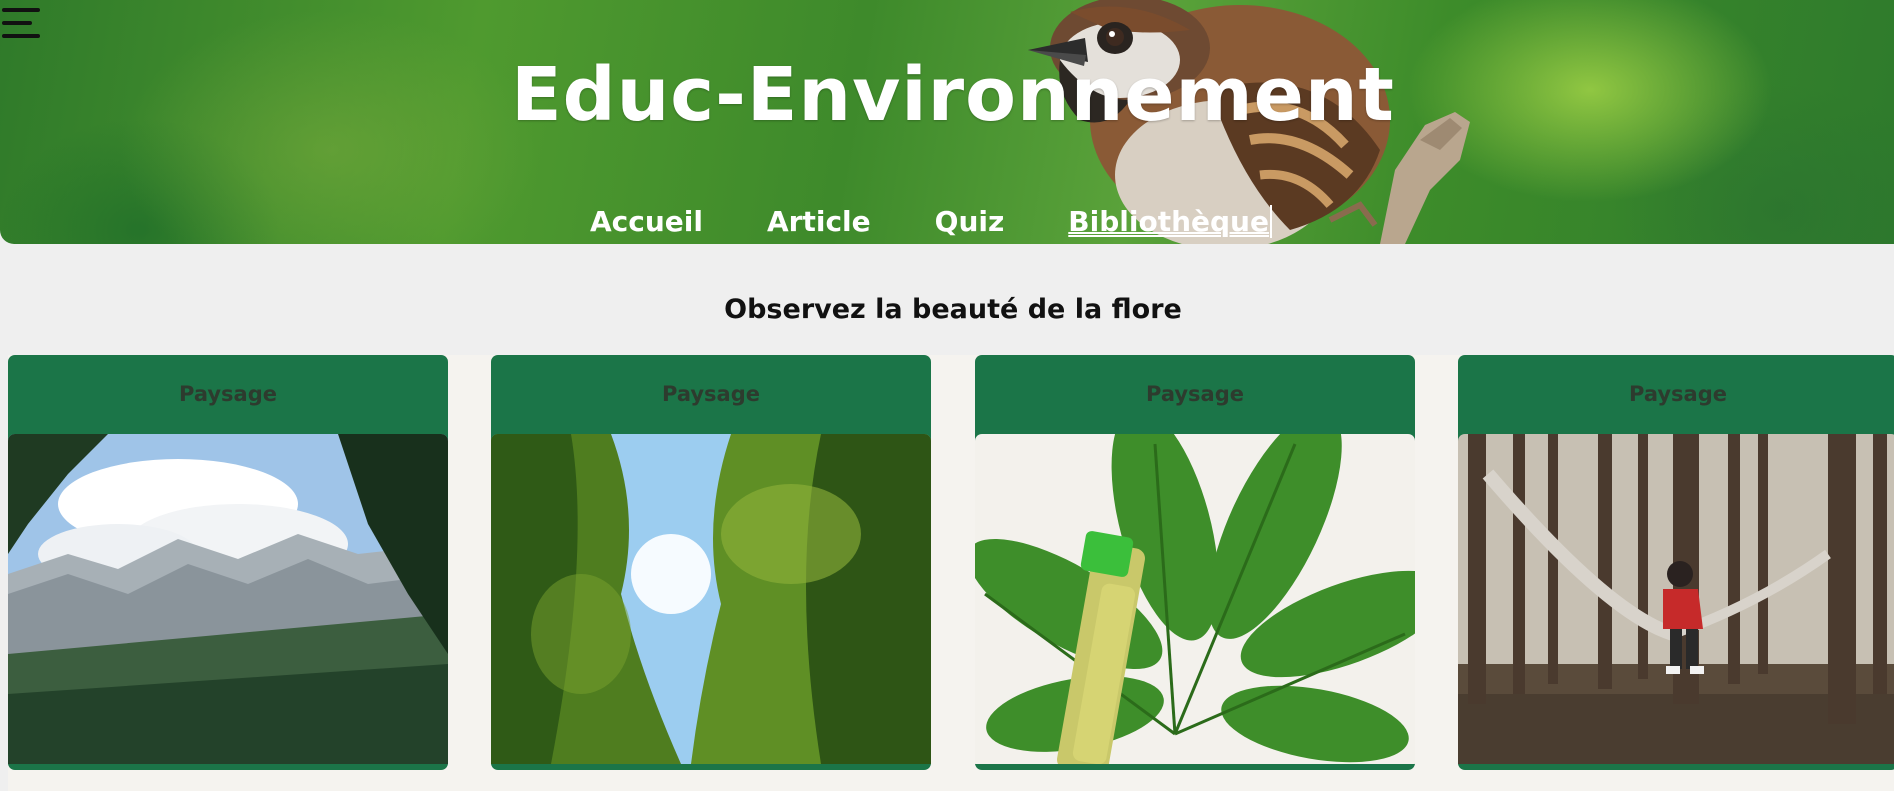  I want to click on card-image-forest, so click(711, 599).